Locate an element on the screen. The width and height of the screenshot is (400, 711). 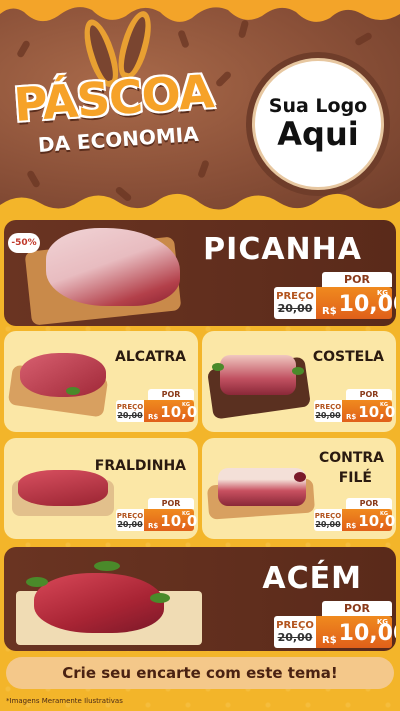
chocolate-drip-top is located at coordinates (200, 11).